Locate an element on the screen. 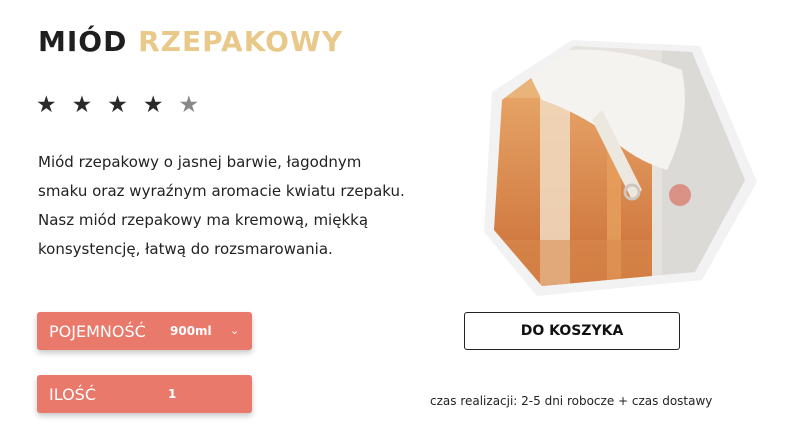  capacity-value: 900ml is located at coordinates (191, 331).